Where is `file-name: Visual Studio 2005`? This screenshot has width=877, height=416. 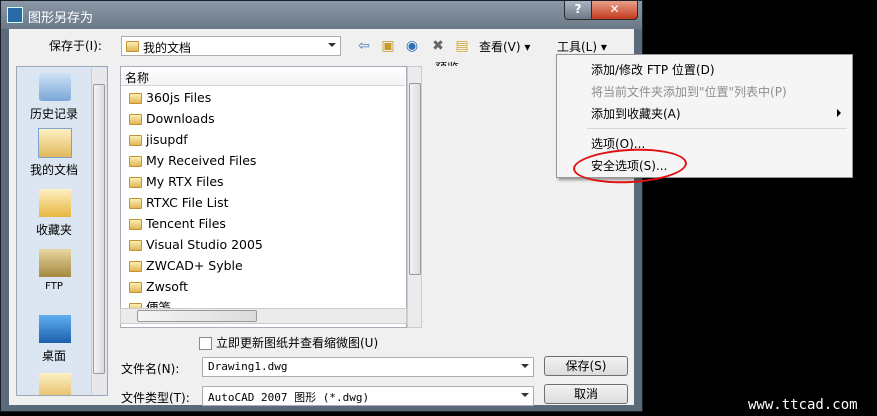
file-name: Visual Studio 2005 is located at coordinates (204, 244).